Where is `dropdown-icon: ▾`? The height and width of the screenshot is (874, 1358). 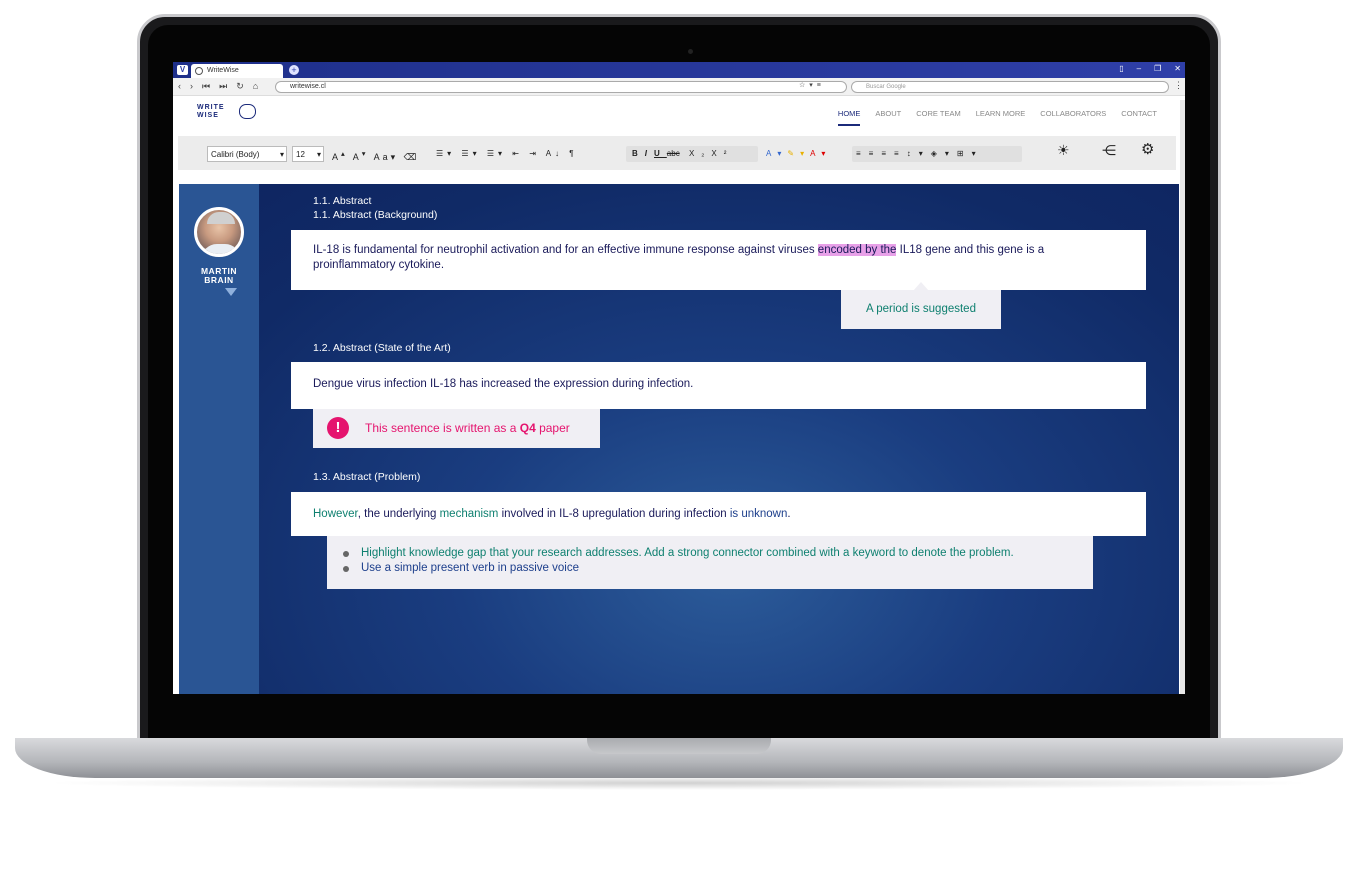
dropdown-icon: ▾ is located at coordinates (813, 85).